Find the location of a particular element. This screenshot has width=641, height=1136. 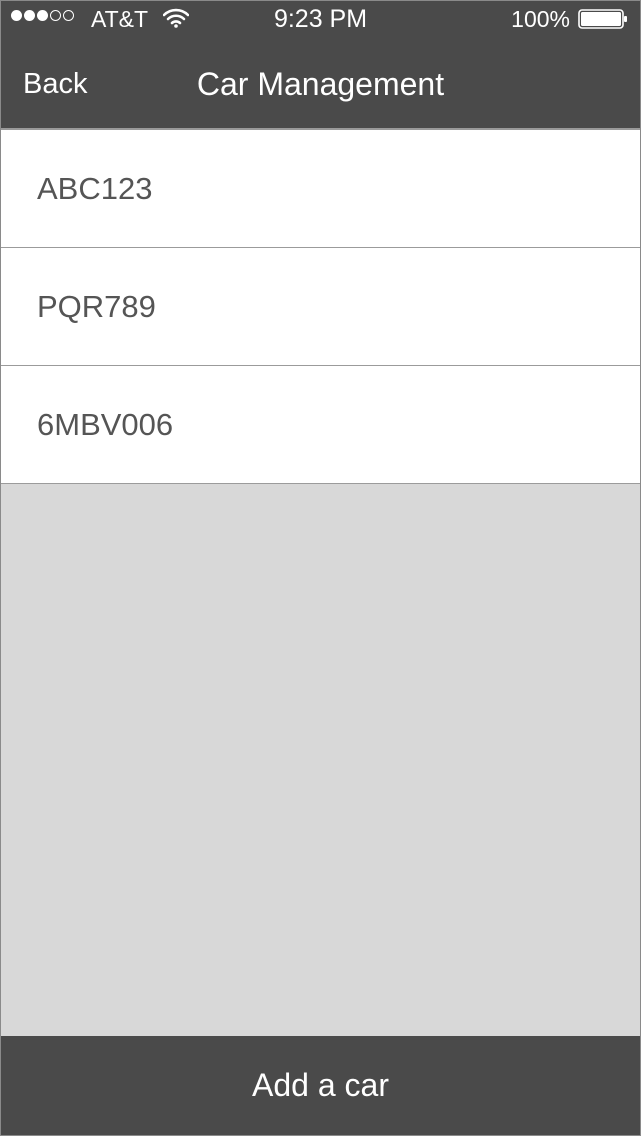

car-list-item: PQR789 is located at coordinates (320, 307).